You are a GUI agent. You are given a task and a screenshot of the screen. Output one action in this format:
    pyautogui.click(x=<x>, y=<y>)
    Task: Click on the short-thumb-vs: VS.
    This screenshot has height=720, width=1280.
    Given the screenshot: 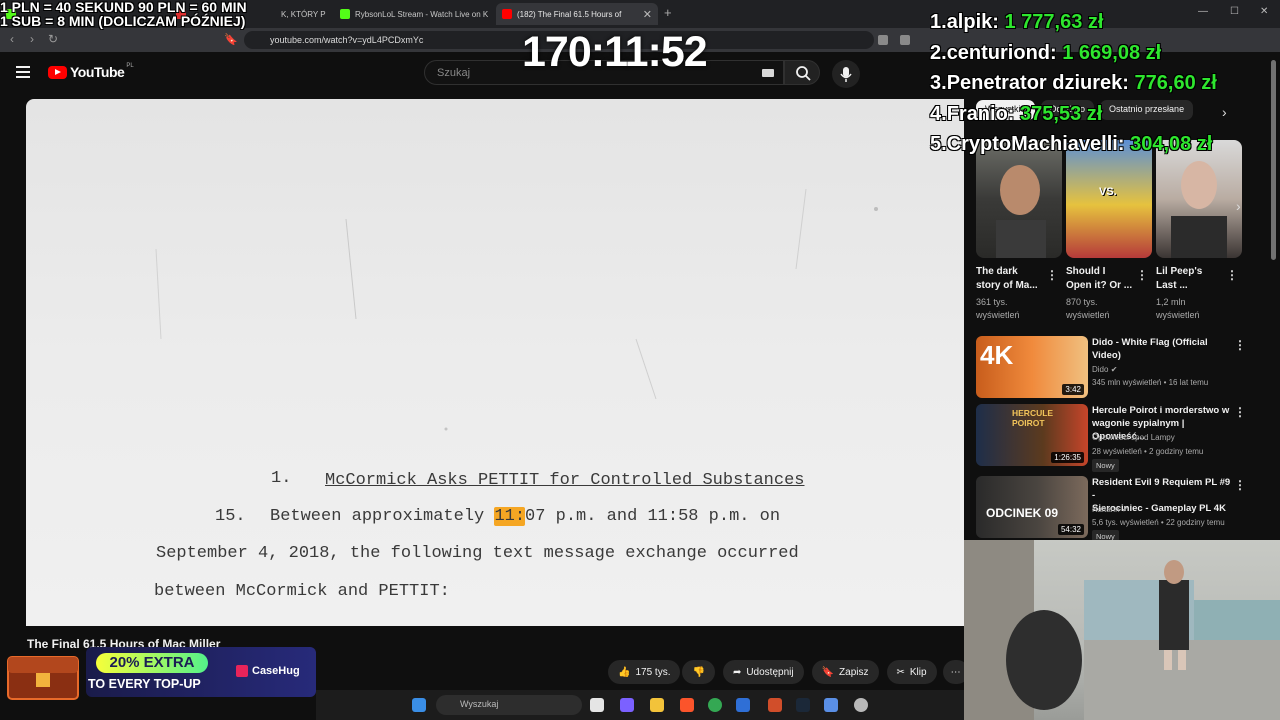 What is the action you would take?
    pyautogui.click(x=1108, y=192)
    